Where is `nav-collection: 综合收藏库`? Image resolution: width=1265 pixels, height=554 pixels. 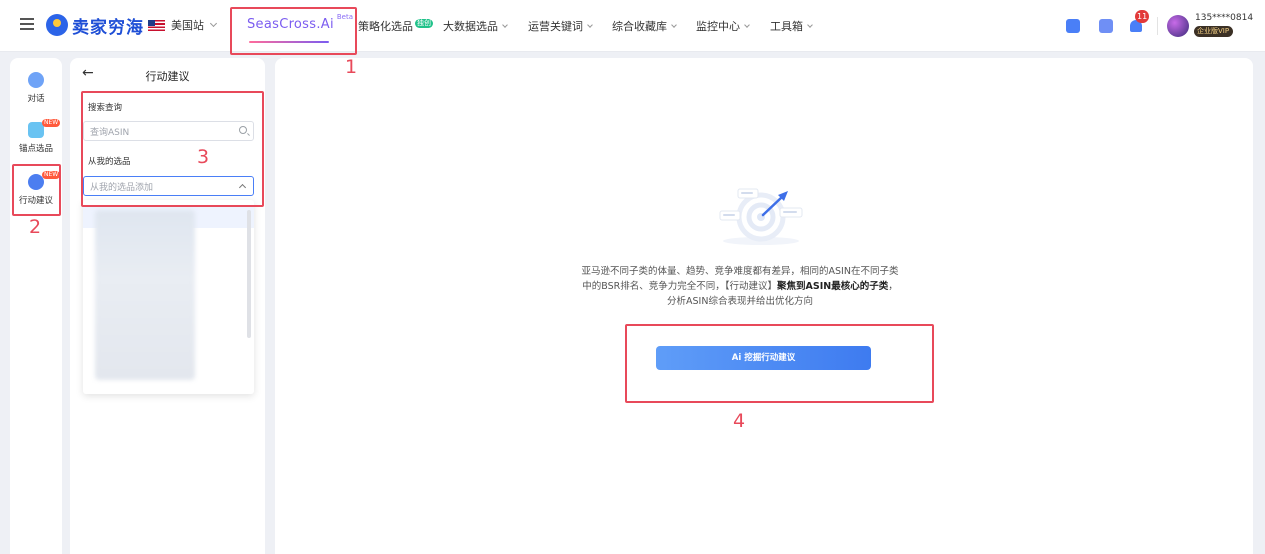
nav-collection: 综合收藏库 is located at coordinates (644, 26).